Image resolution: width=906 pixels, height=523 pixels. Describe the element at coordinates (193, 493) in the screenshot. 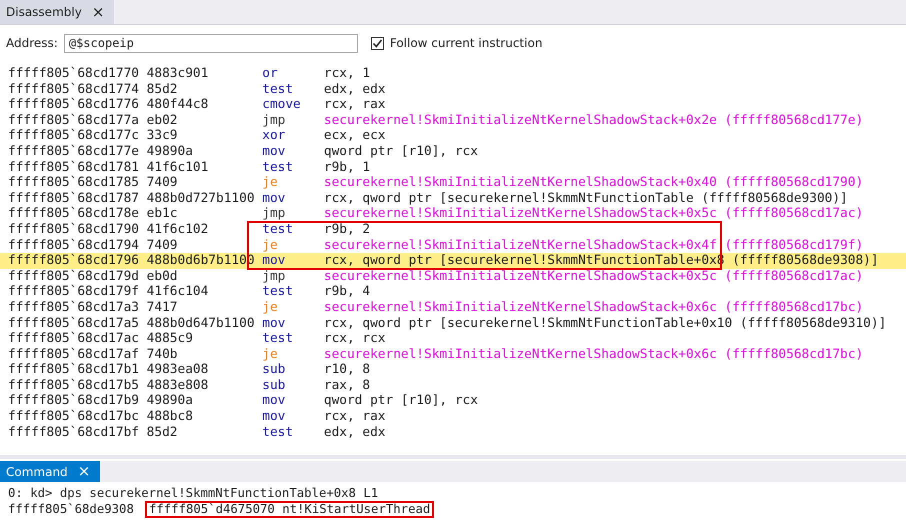

I see `output-line: 0: kd> dps securekernel!SkmmNtFunctionTable+0x8 L1` at that location.